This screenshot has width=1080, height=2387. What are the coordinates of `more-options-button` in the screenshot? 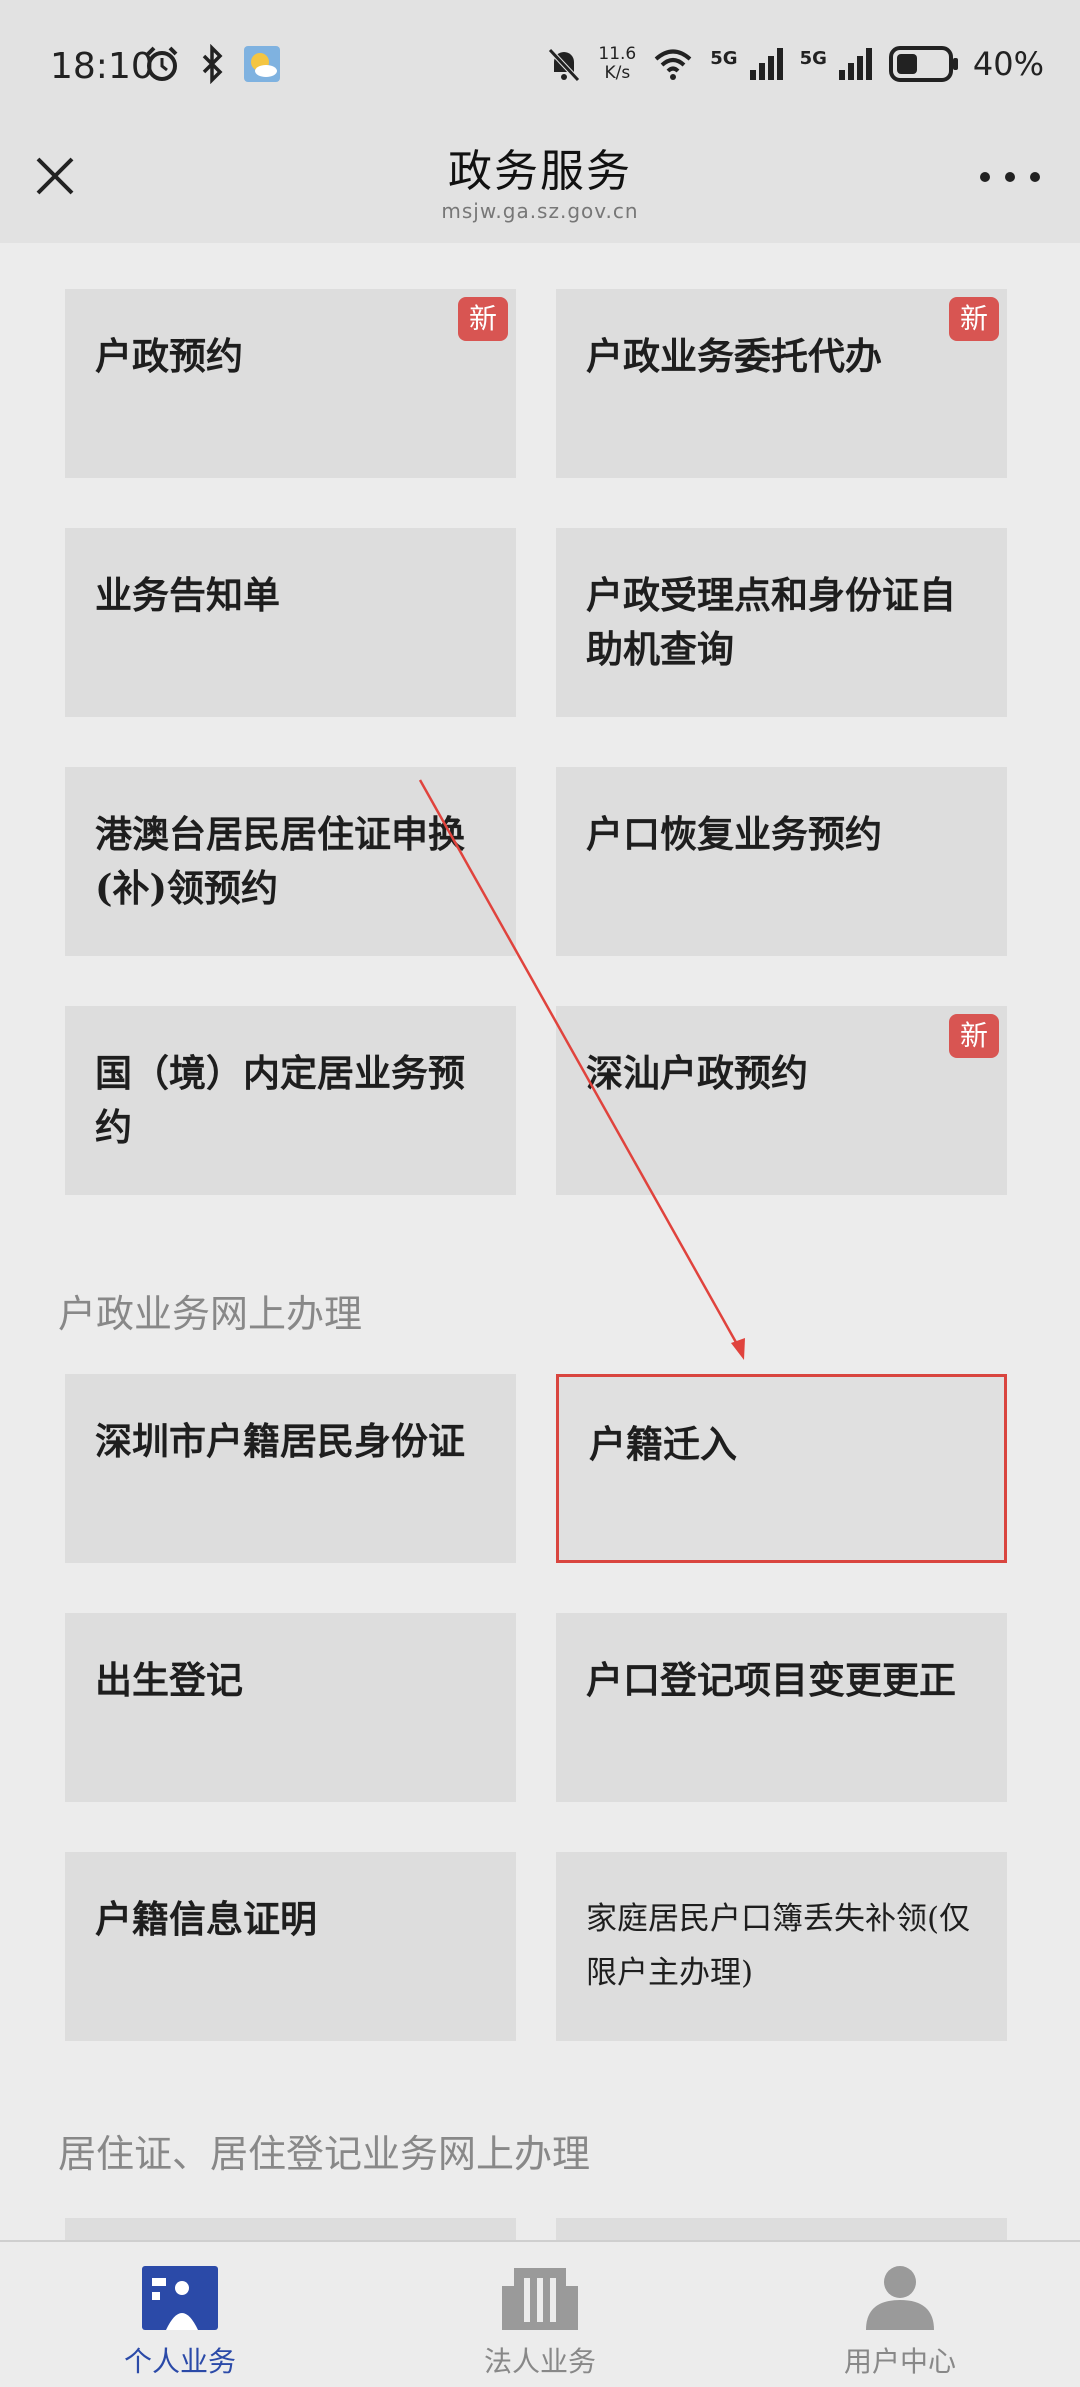 It's located at (1010, 177).